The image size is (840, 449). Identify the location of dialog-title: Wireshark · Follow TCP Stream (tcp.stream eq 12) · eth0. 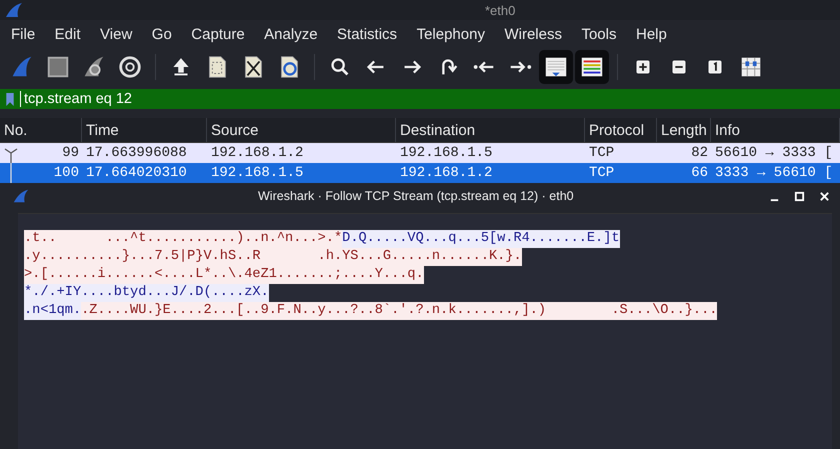
(416, 196).